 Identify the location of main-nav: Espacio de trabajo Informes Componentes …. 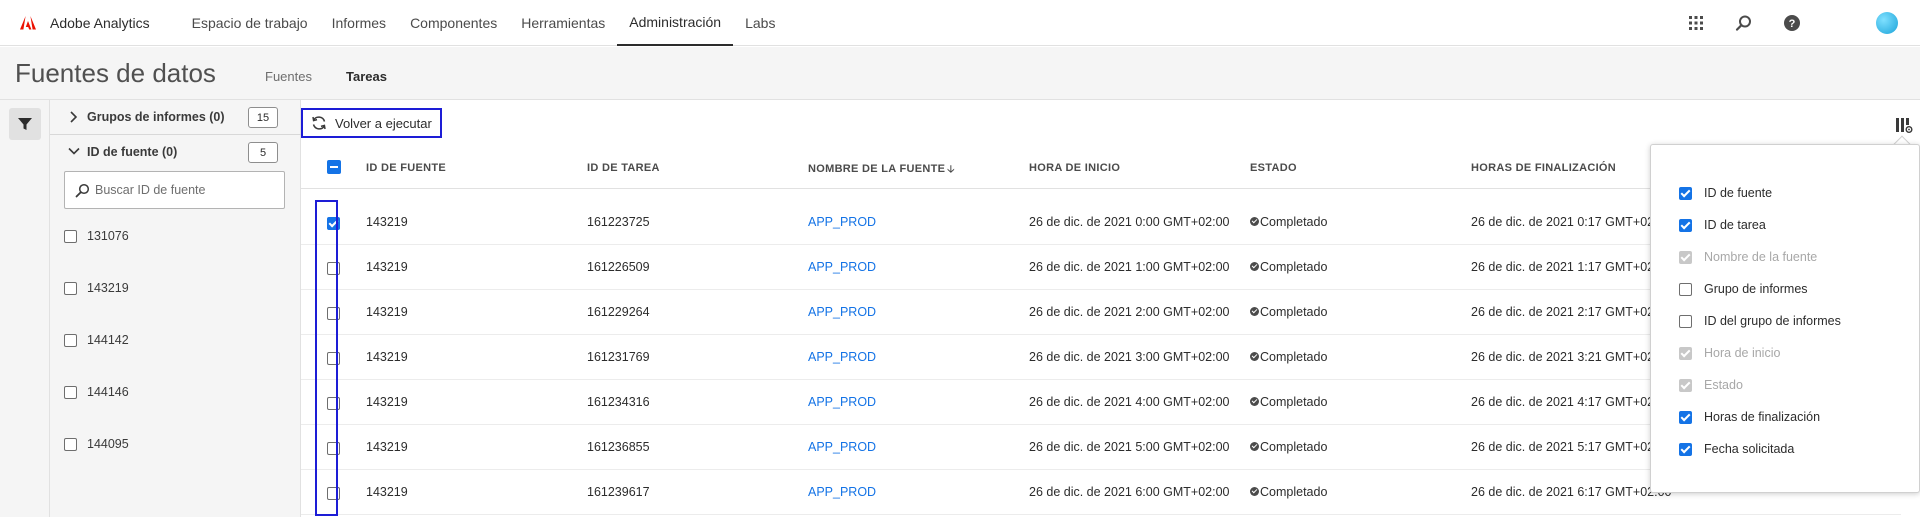
(484, 23).